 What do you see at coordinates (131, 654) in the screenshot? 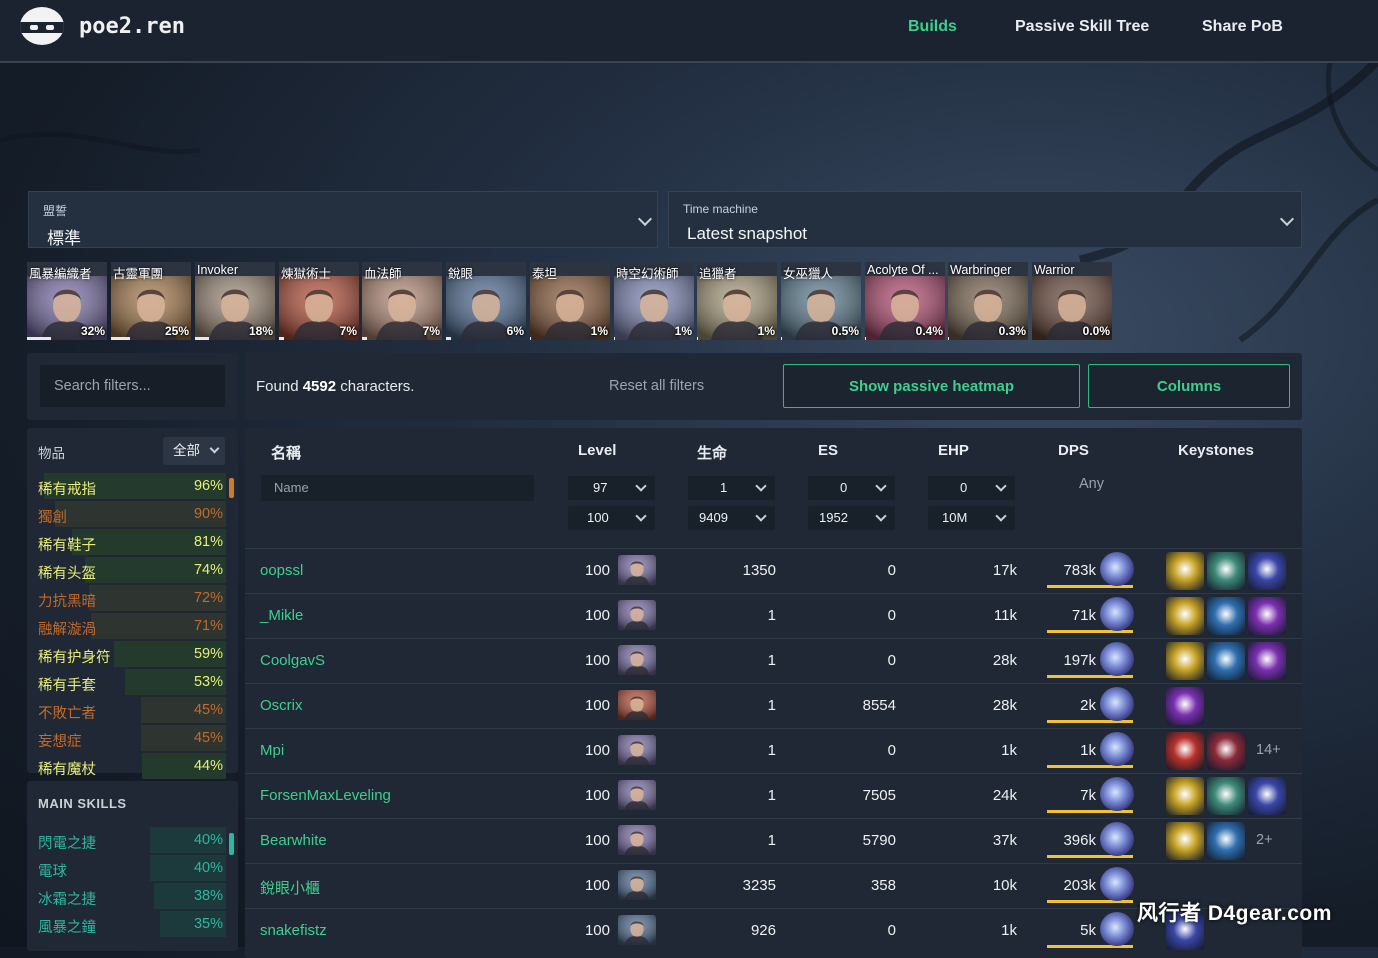
I see `item-filter-row: 稀有护身符59%` at bounding box center [131, 654].